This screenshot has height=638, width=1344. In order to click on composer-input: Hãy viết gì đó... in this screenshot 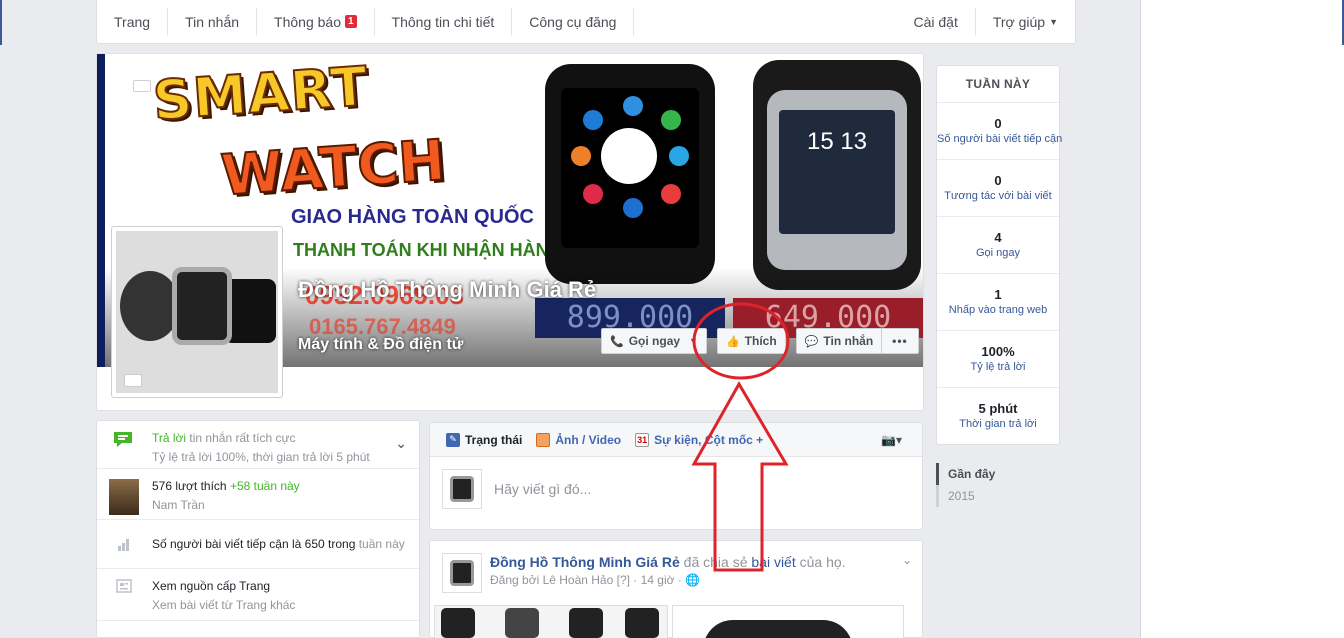, I will do `click(542, 489)`.